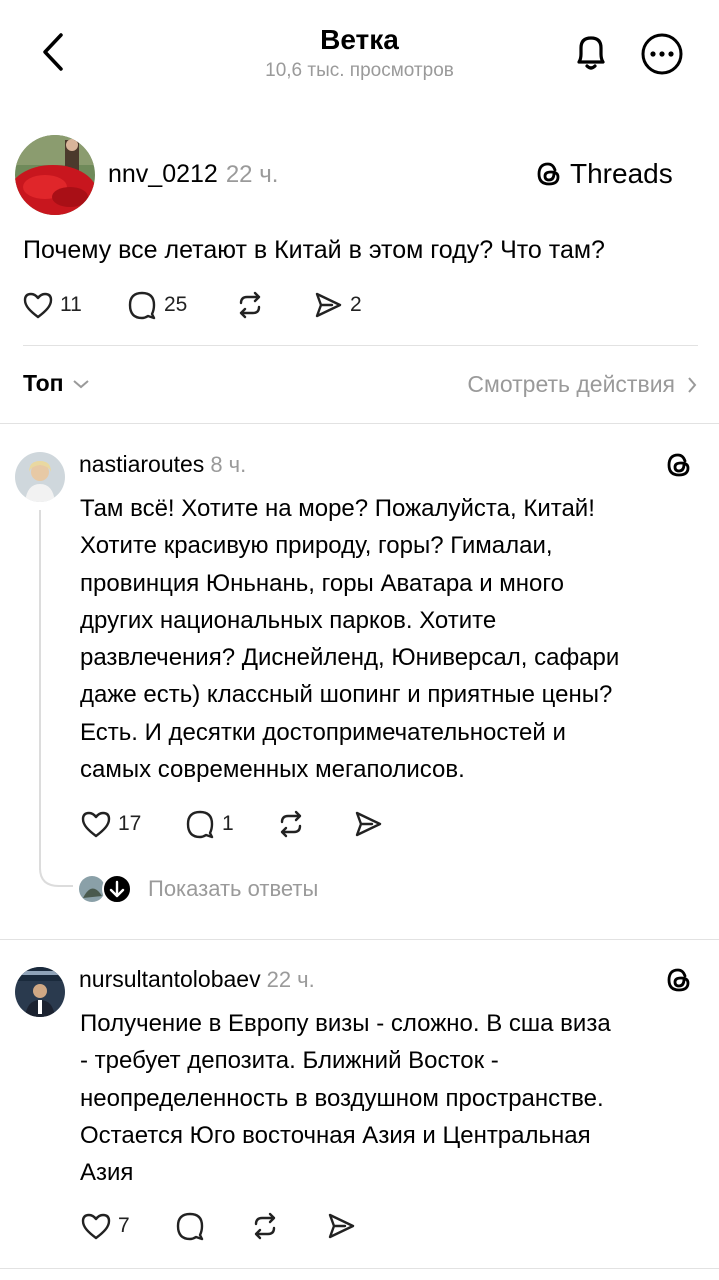  I want to click on like-button: 11, so click(52, 305).